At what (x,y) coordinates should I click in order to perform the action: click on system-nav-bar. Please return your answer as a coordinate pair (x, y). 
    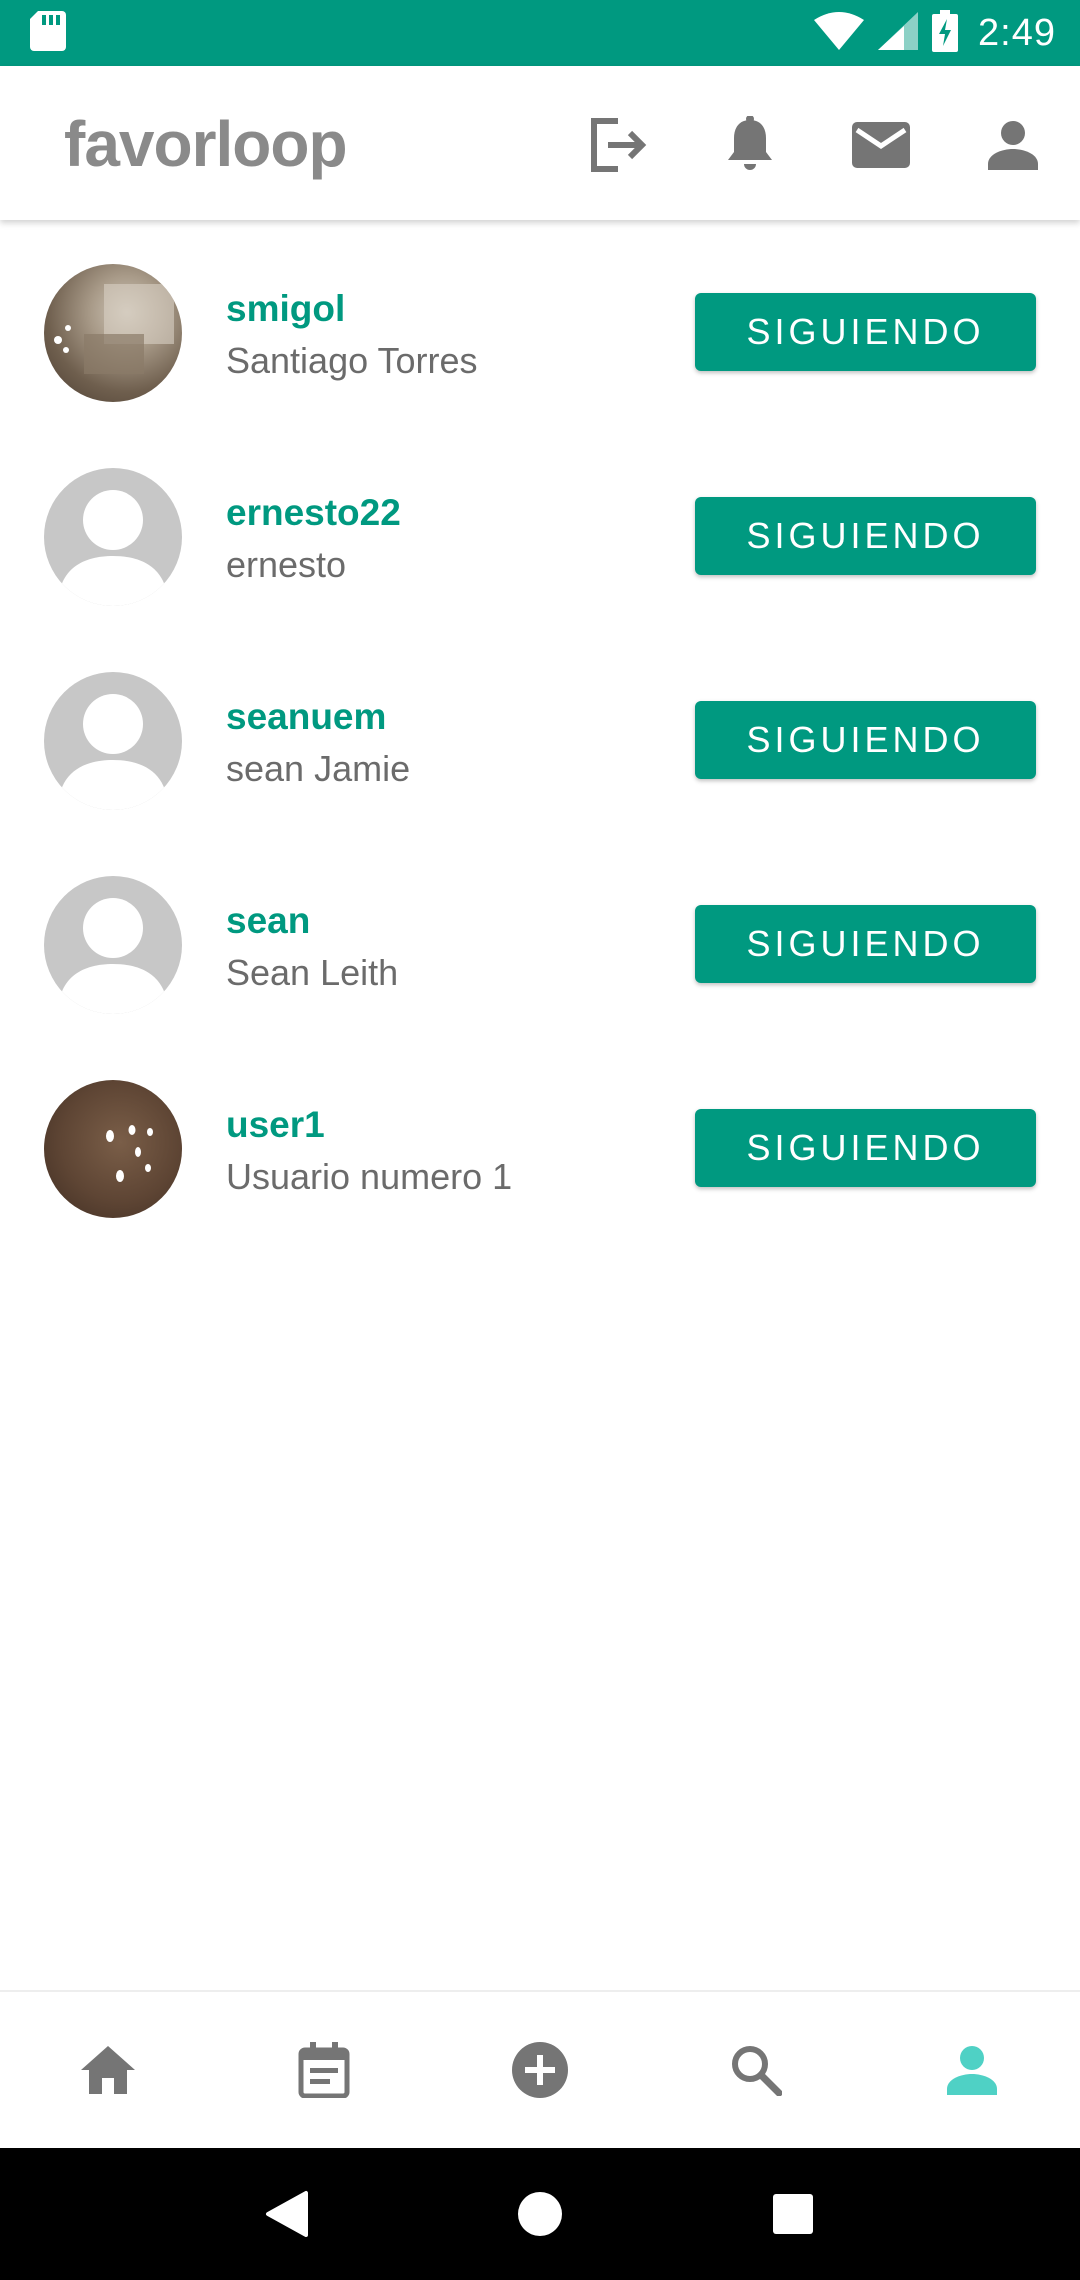
    Looking at the image, I should click on (540, 2214).